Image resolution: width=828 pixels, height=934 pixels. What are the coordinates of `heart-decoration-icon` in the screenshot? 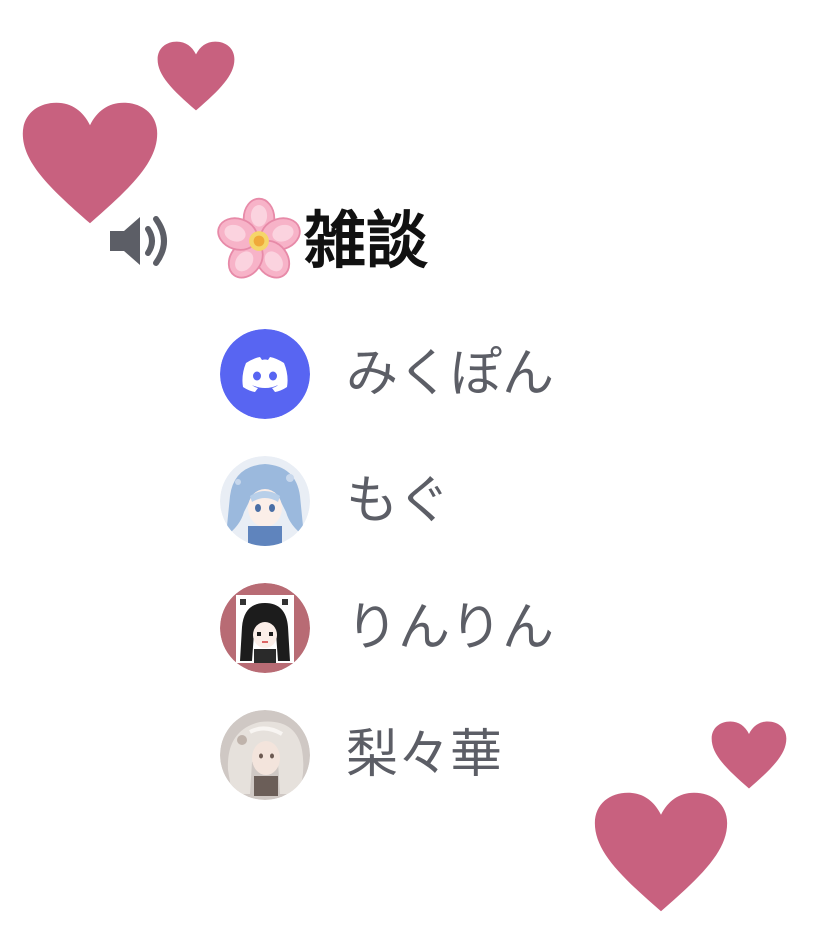 It's located at (196, 76).